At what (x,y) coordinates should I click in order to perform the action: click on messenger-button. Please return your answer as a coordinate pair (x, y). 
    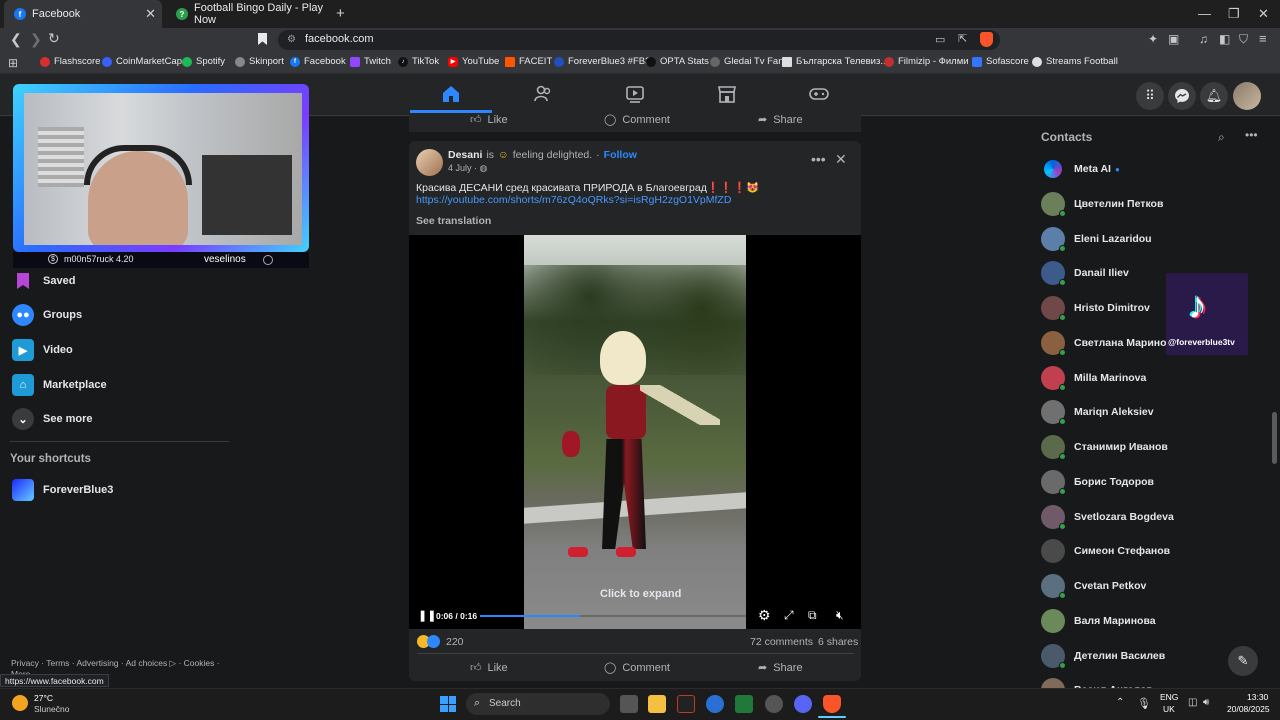
    Looking at the image, I should click on (1182, 96).